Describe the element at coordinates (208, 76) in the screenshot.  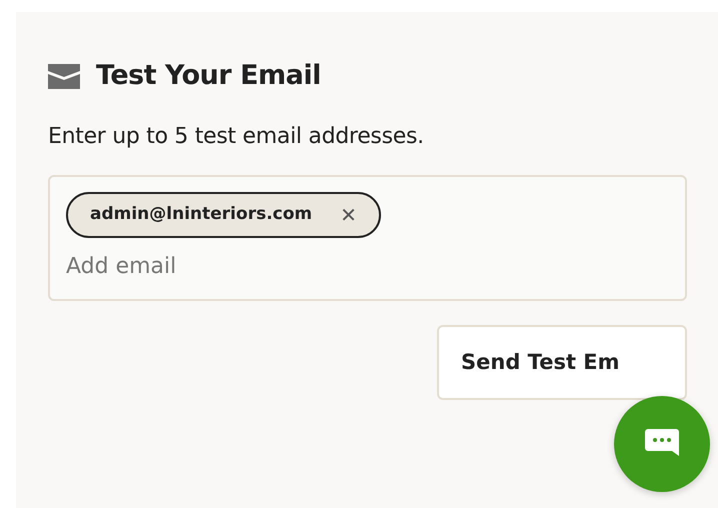
I see `section-title: Test Your Email` at that location.